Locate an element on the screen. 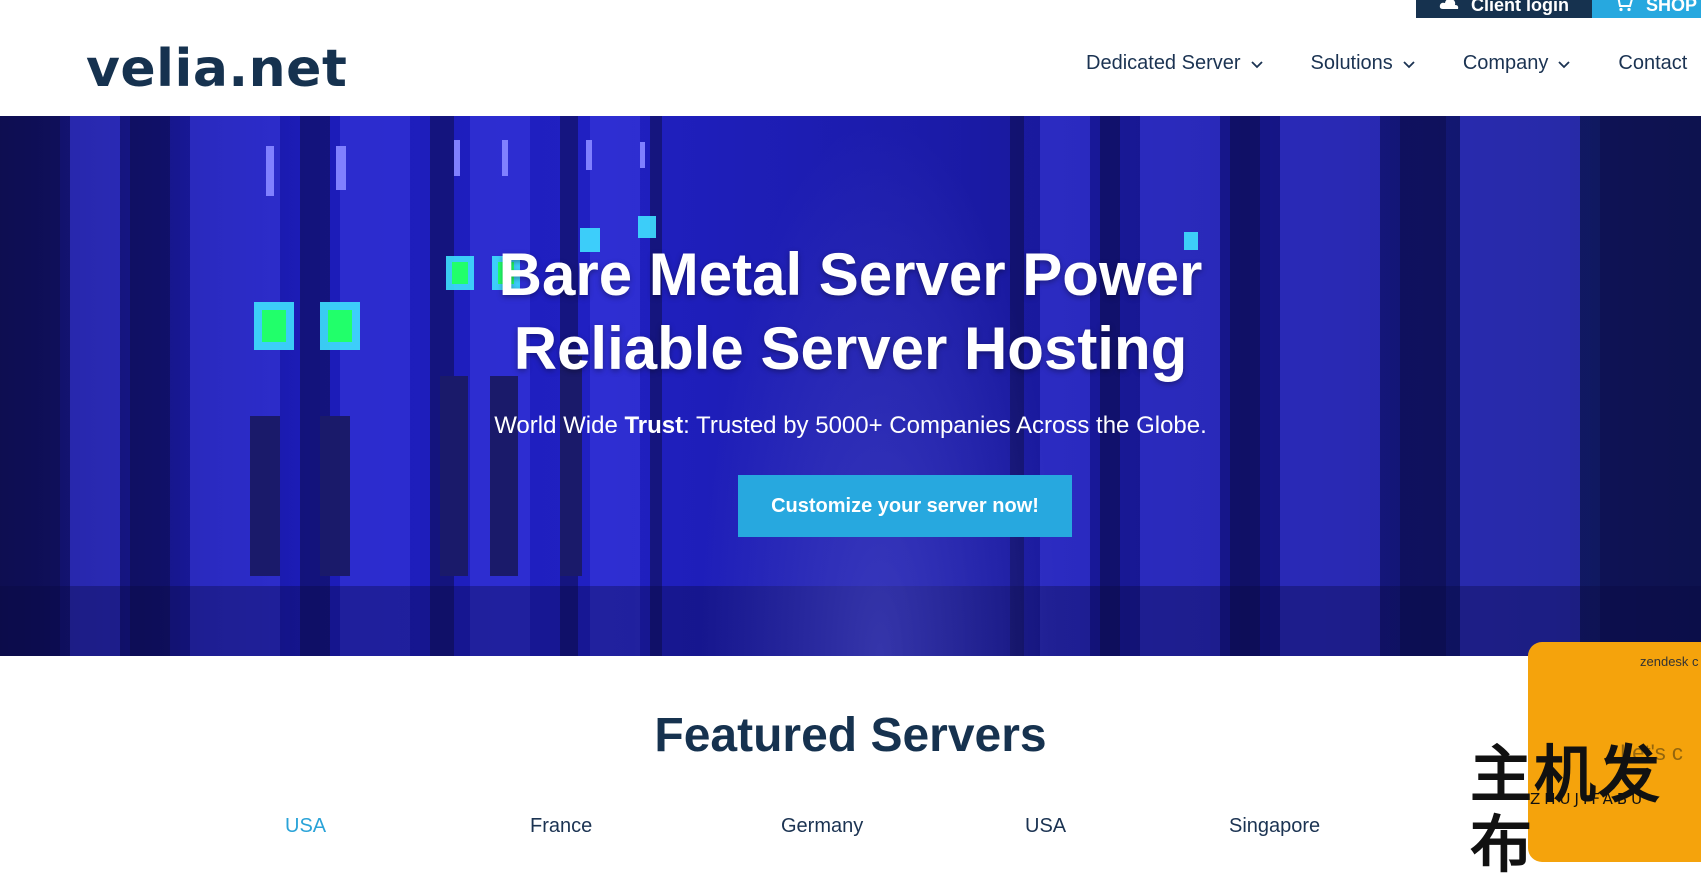 This screenshot has height=881, width=1701. hero-title-line2: Reliable Server Hosting is located at coordinates (850, 348).